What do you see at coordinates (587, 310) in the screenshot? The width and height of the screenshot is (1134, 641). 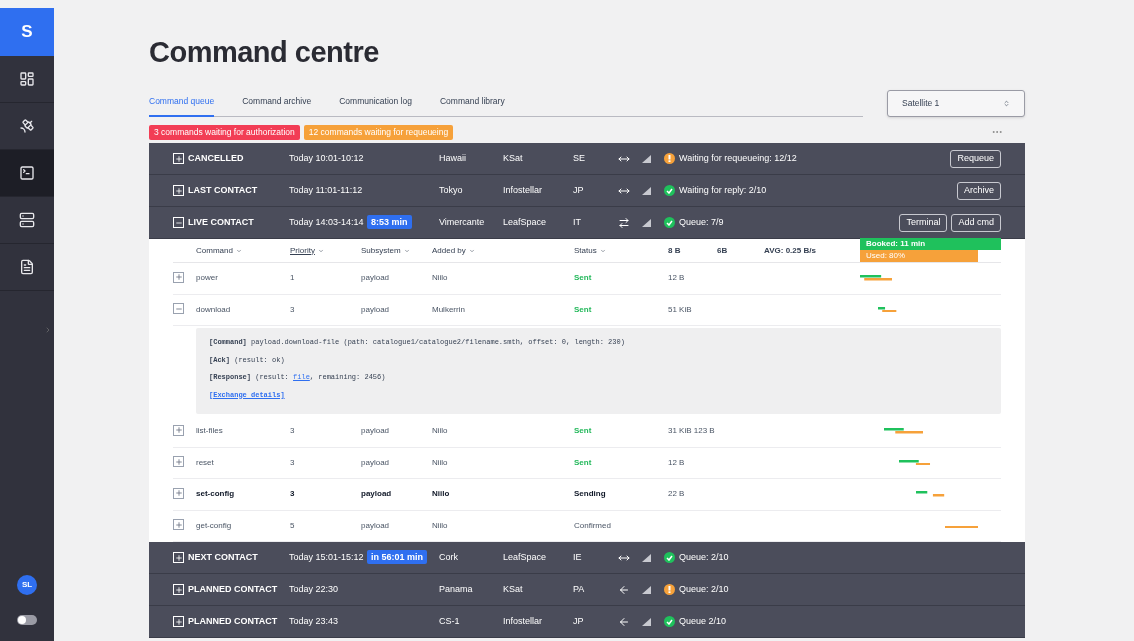 I see `command-row: download 3 payload Mulkerrin Sent 51 KiB` at bounding box center [587, 310].